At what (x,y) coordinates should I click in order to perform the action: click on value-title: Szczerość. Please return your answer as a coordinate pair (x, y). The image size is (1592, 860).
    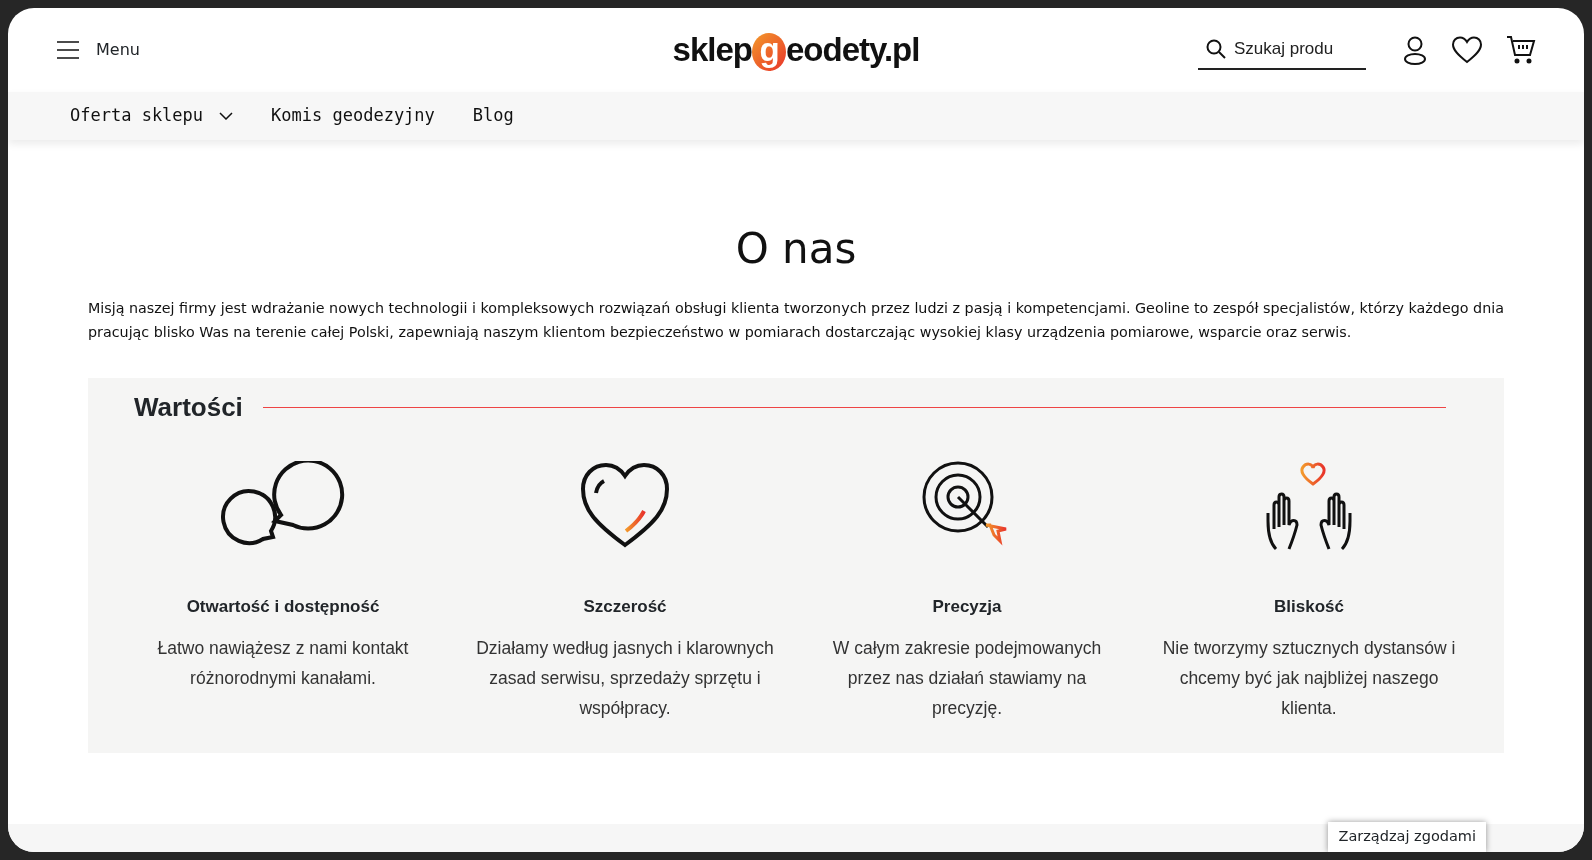
    Looking at the image, I should click on (625, 606).